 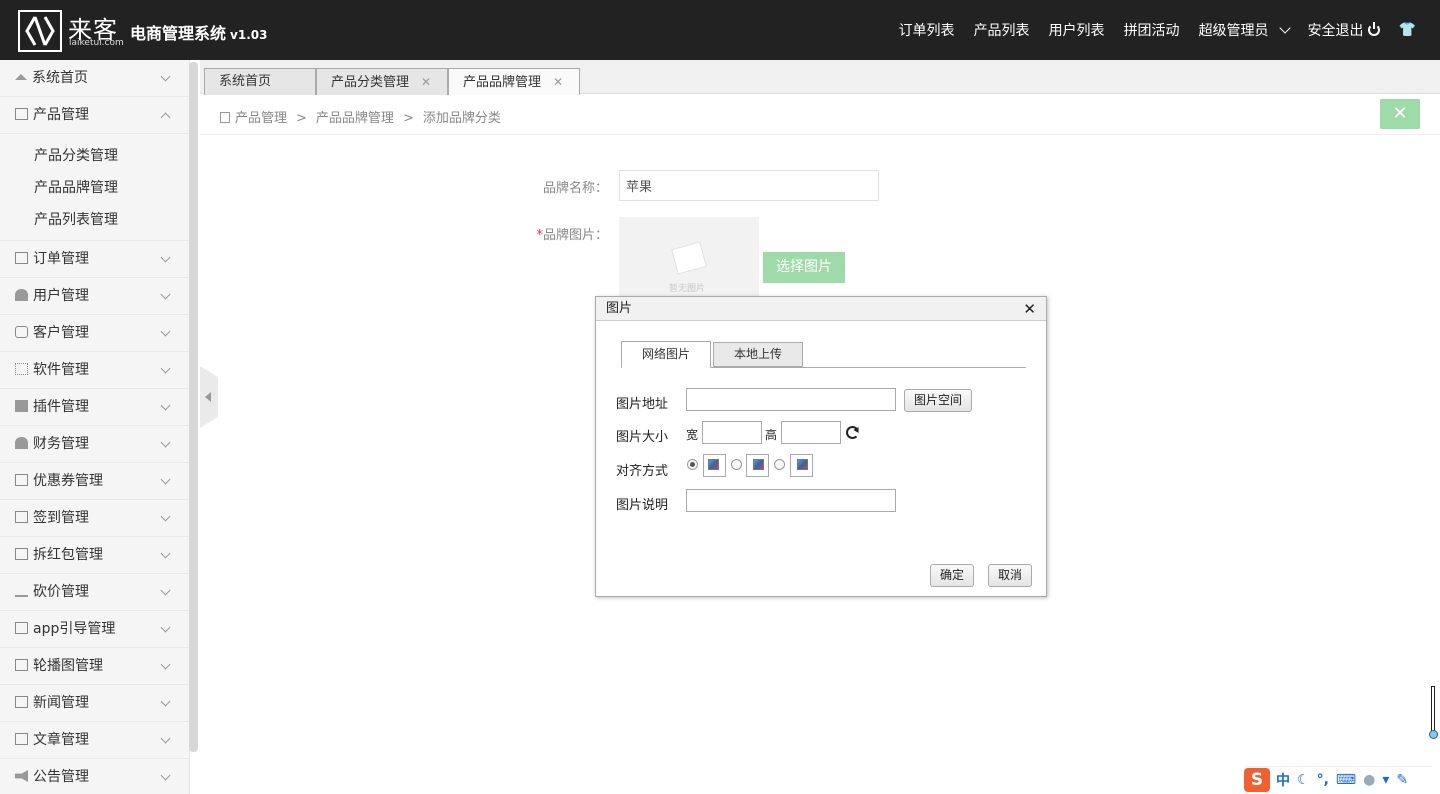 I want to click on breadcrumb-item: 产品管理, so click(x=261, y=118).